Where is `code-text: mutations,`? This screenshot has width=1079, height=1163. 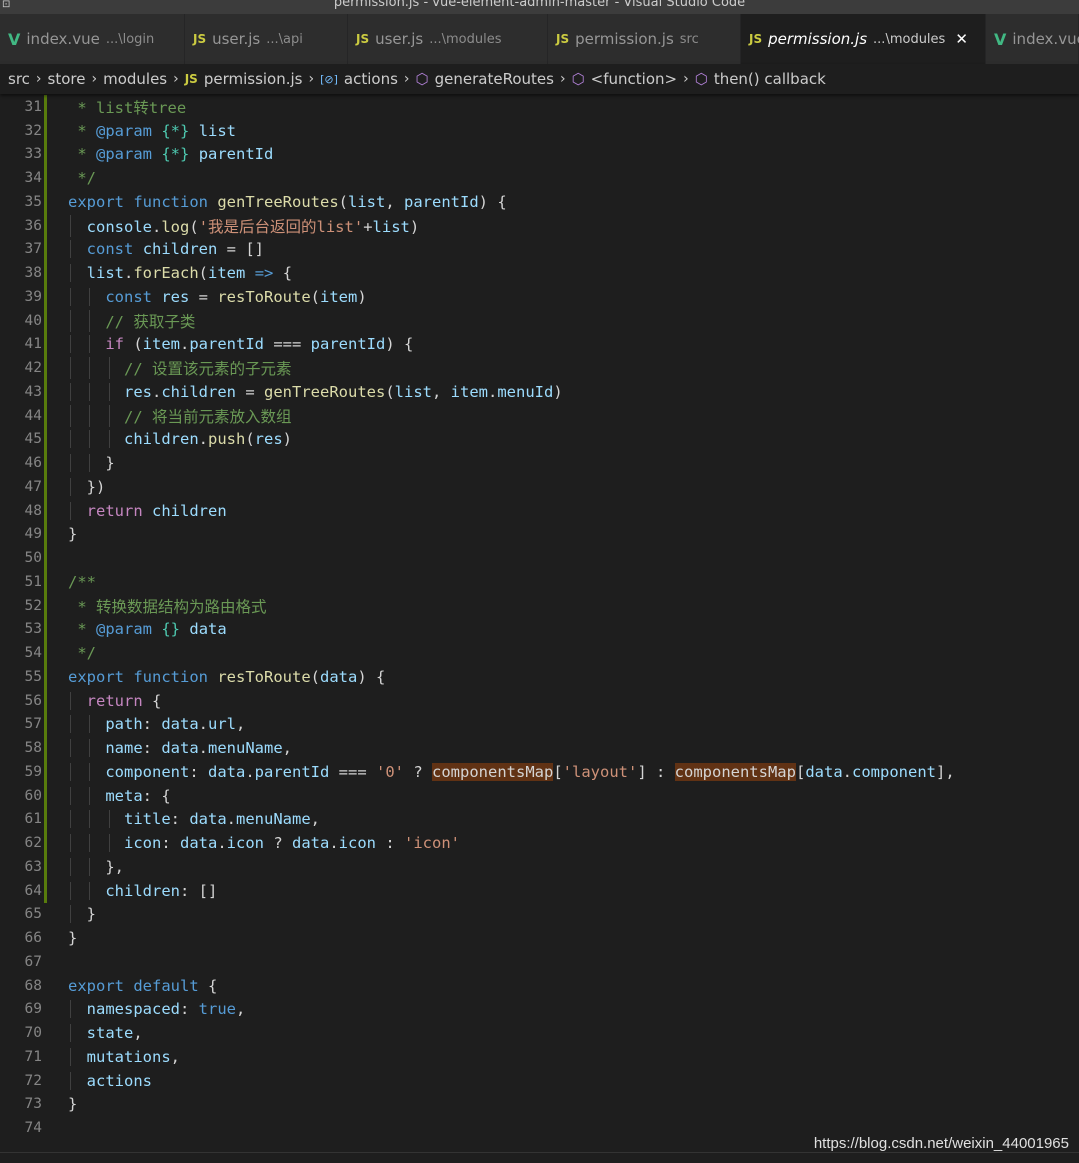
code-text: mutations, is located at coordinates (115, 1056).